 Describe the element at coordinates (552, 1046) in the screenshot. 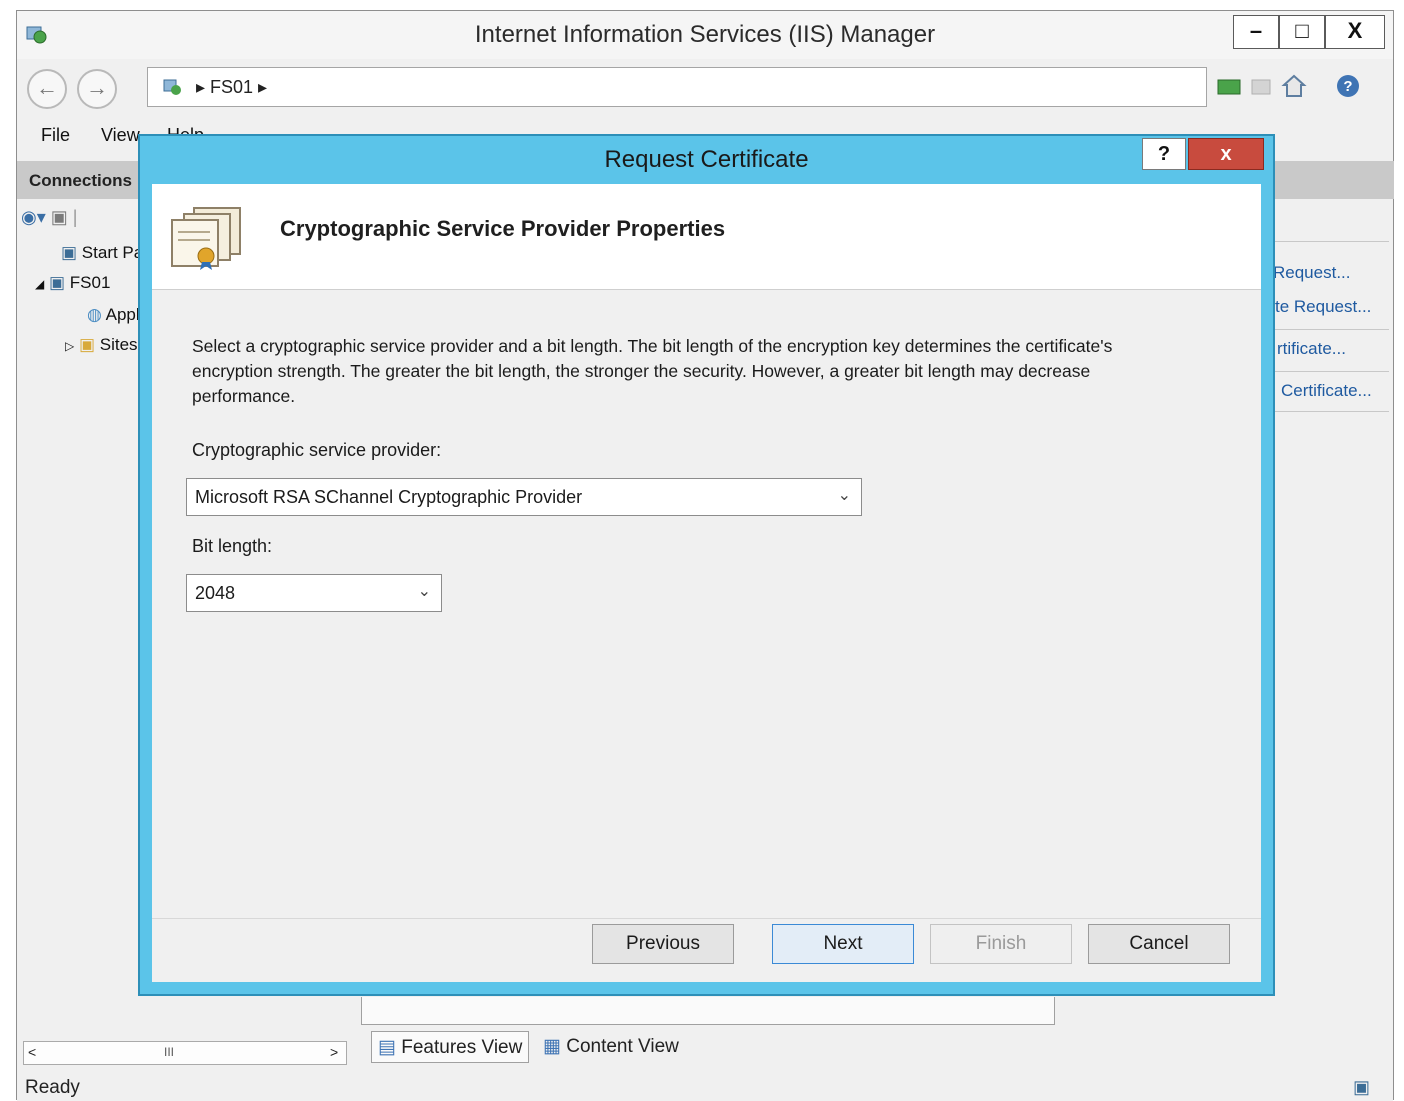

I see `content-view-icon: ▦` at that location.